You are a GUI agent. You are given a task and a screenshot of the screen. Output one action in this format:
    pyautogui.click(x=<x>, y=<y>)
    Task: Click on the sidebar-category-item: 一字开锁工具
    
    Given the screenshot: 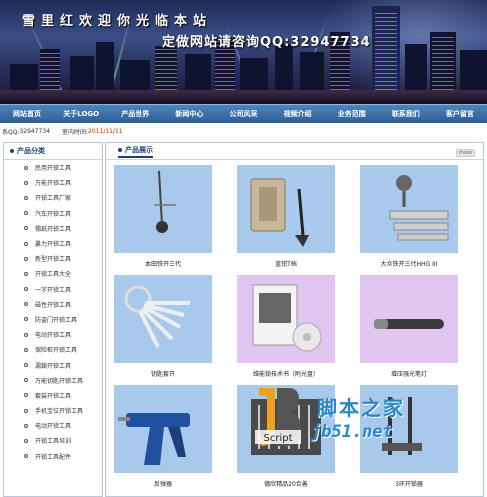 What is the action you would take?
    pyautogui.click(x=53, y=289)
    